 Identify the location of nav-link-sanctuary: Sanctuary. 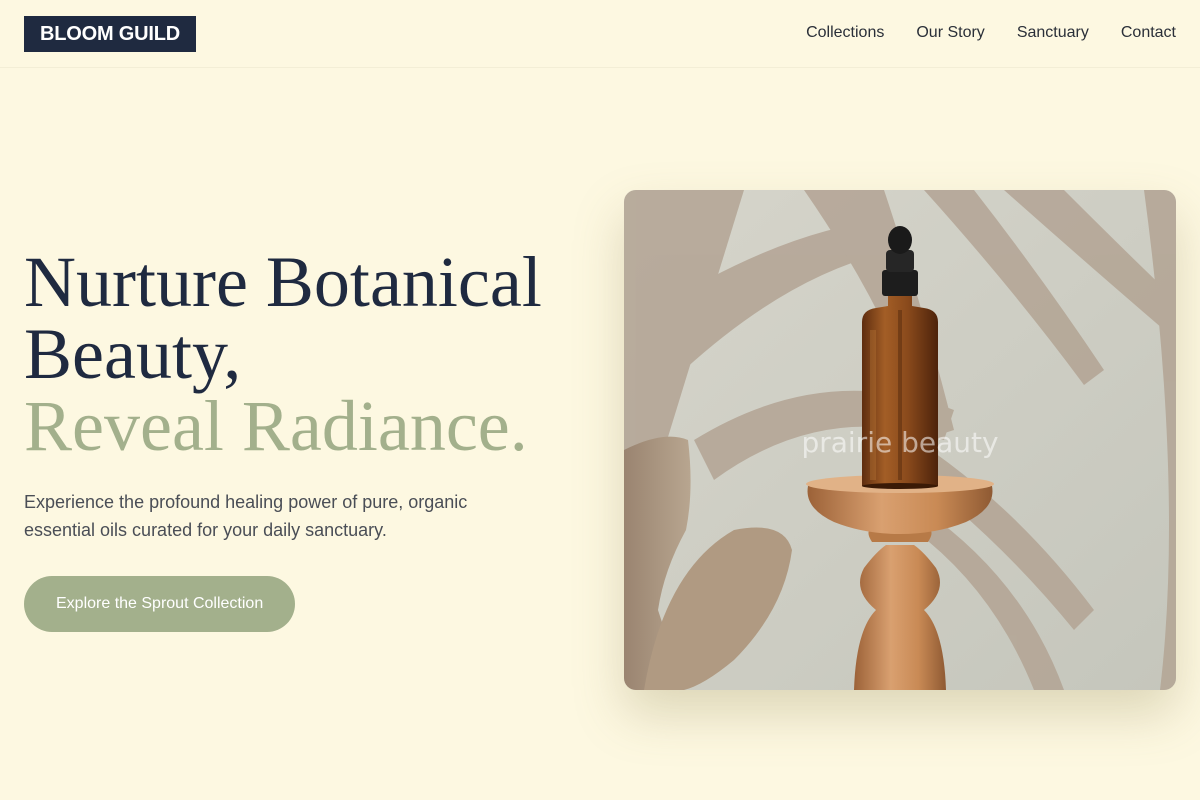
(1053, 33).